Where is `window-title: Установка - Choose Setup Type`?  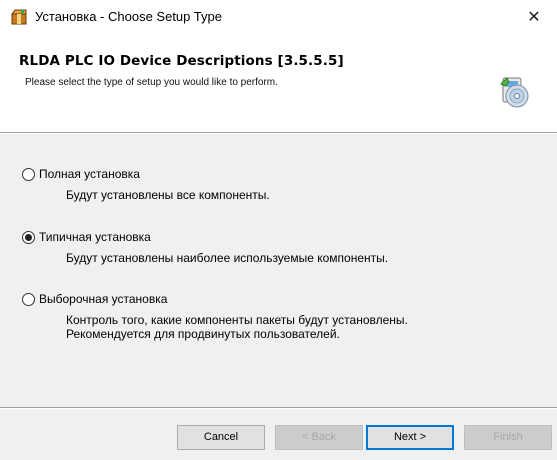
window-title: Установка - Choose Setup Type is located at coordinates (128, 16).